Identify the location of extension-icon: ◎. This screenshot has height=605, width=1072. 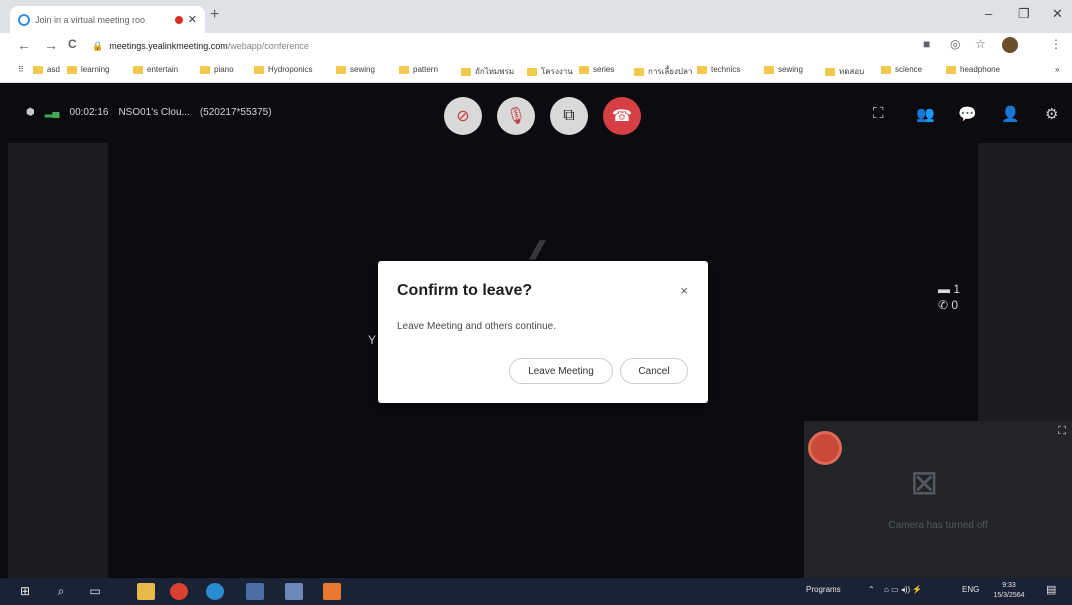
(955, 44).